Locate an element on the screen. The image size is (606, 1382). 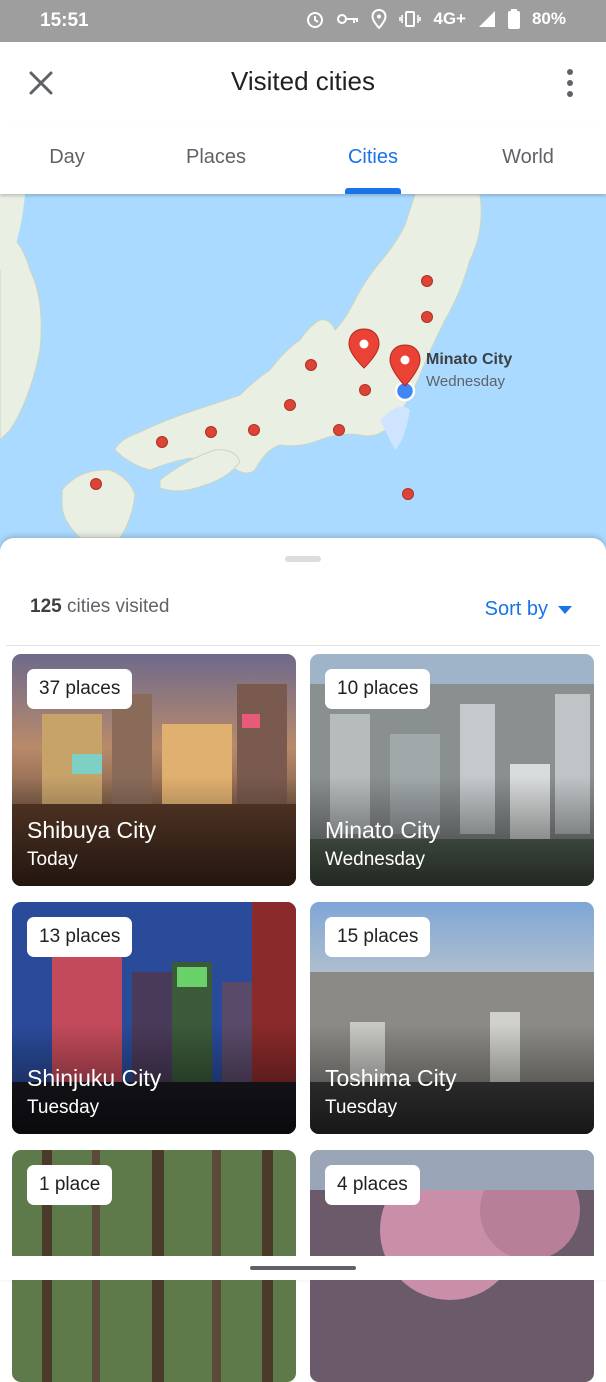
location-icon is located at coordinates (379, 19).